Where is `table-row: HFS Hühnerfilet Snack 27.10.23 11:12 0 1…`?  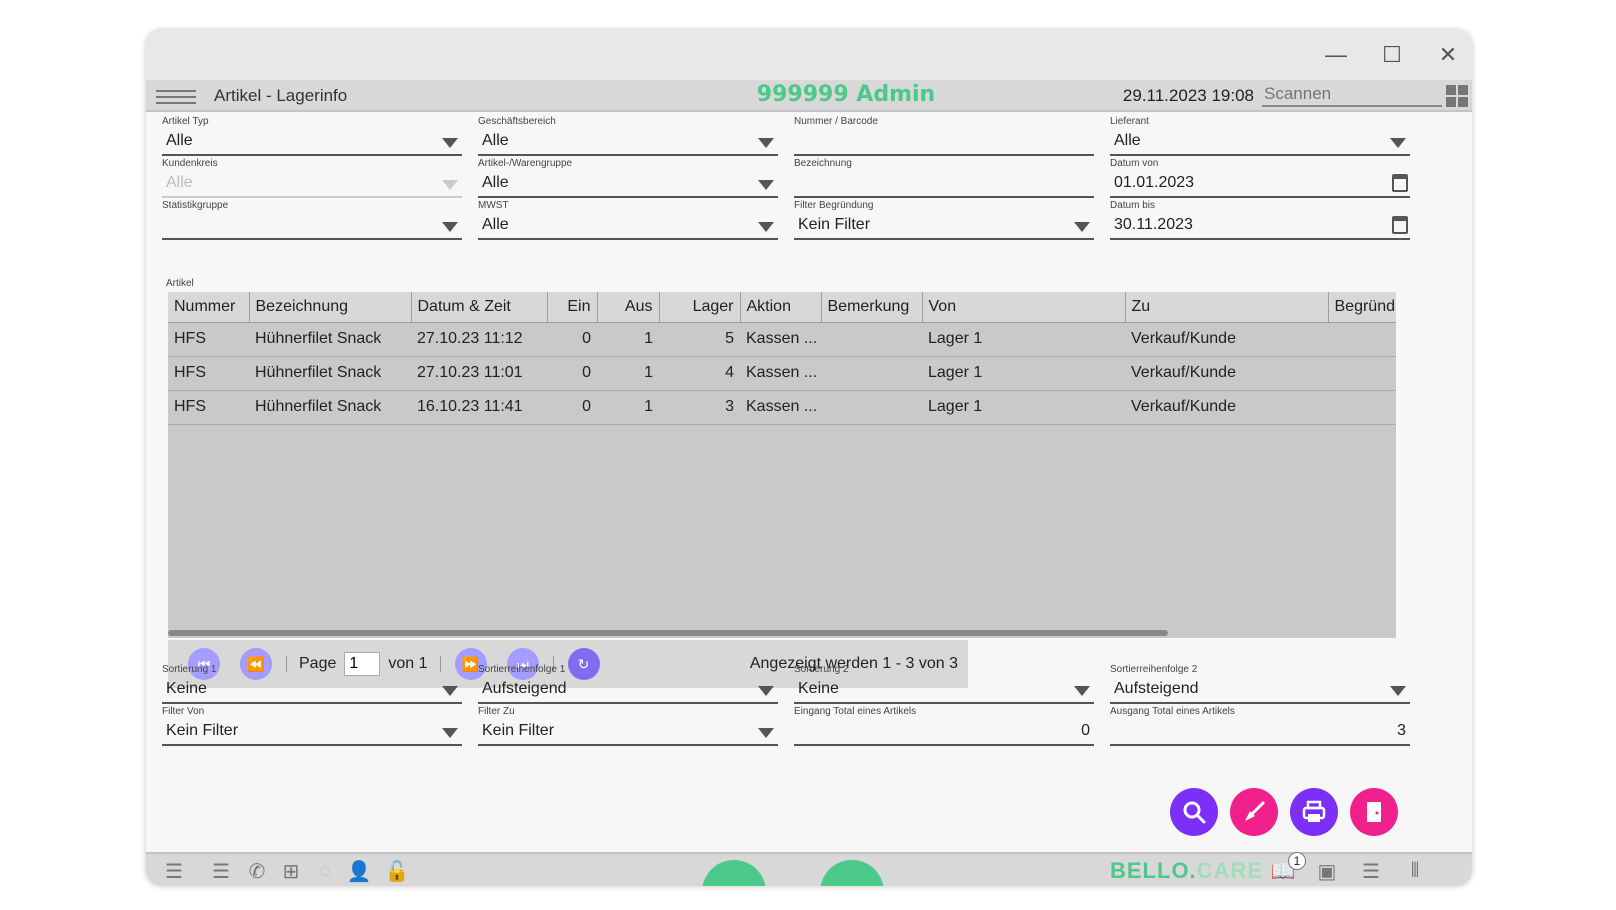 table-row: HFS Hühnerfilet Snack 27.10.23 11:12 0 1… is located at coordinates (782, 339).